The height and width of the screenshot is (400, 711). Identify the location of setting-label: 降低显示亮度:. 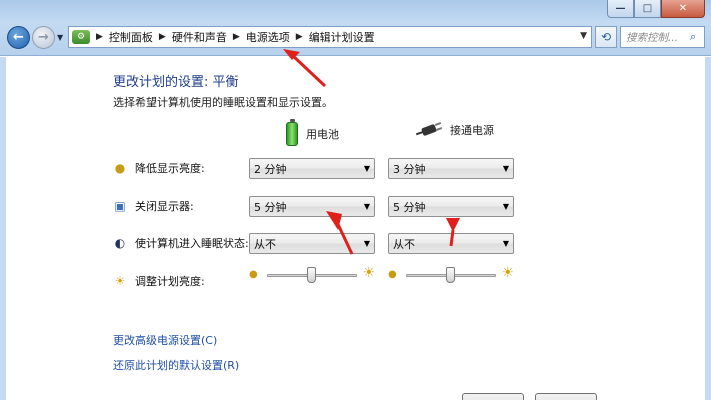
(170, 168).